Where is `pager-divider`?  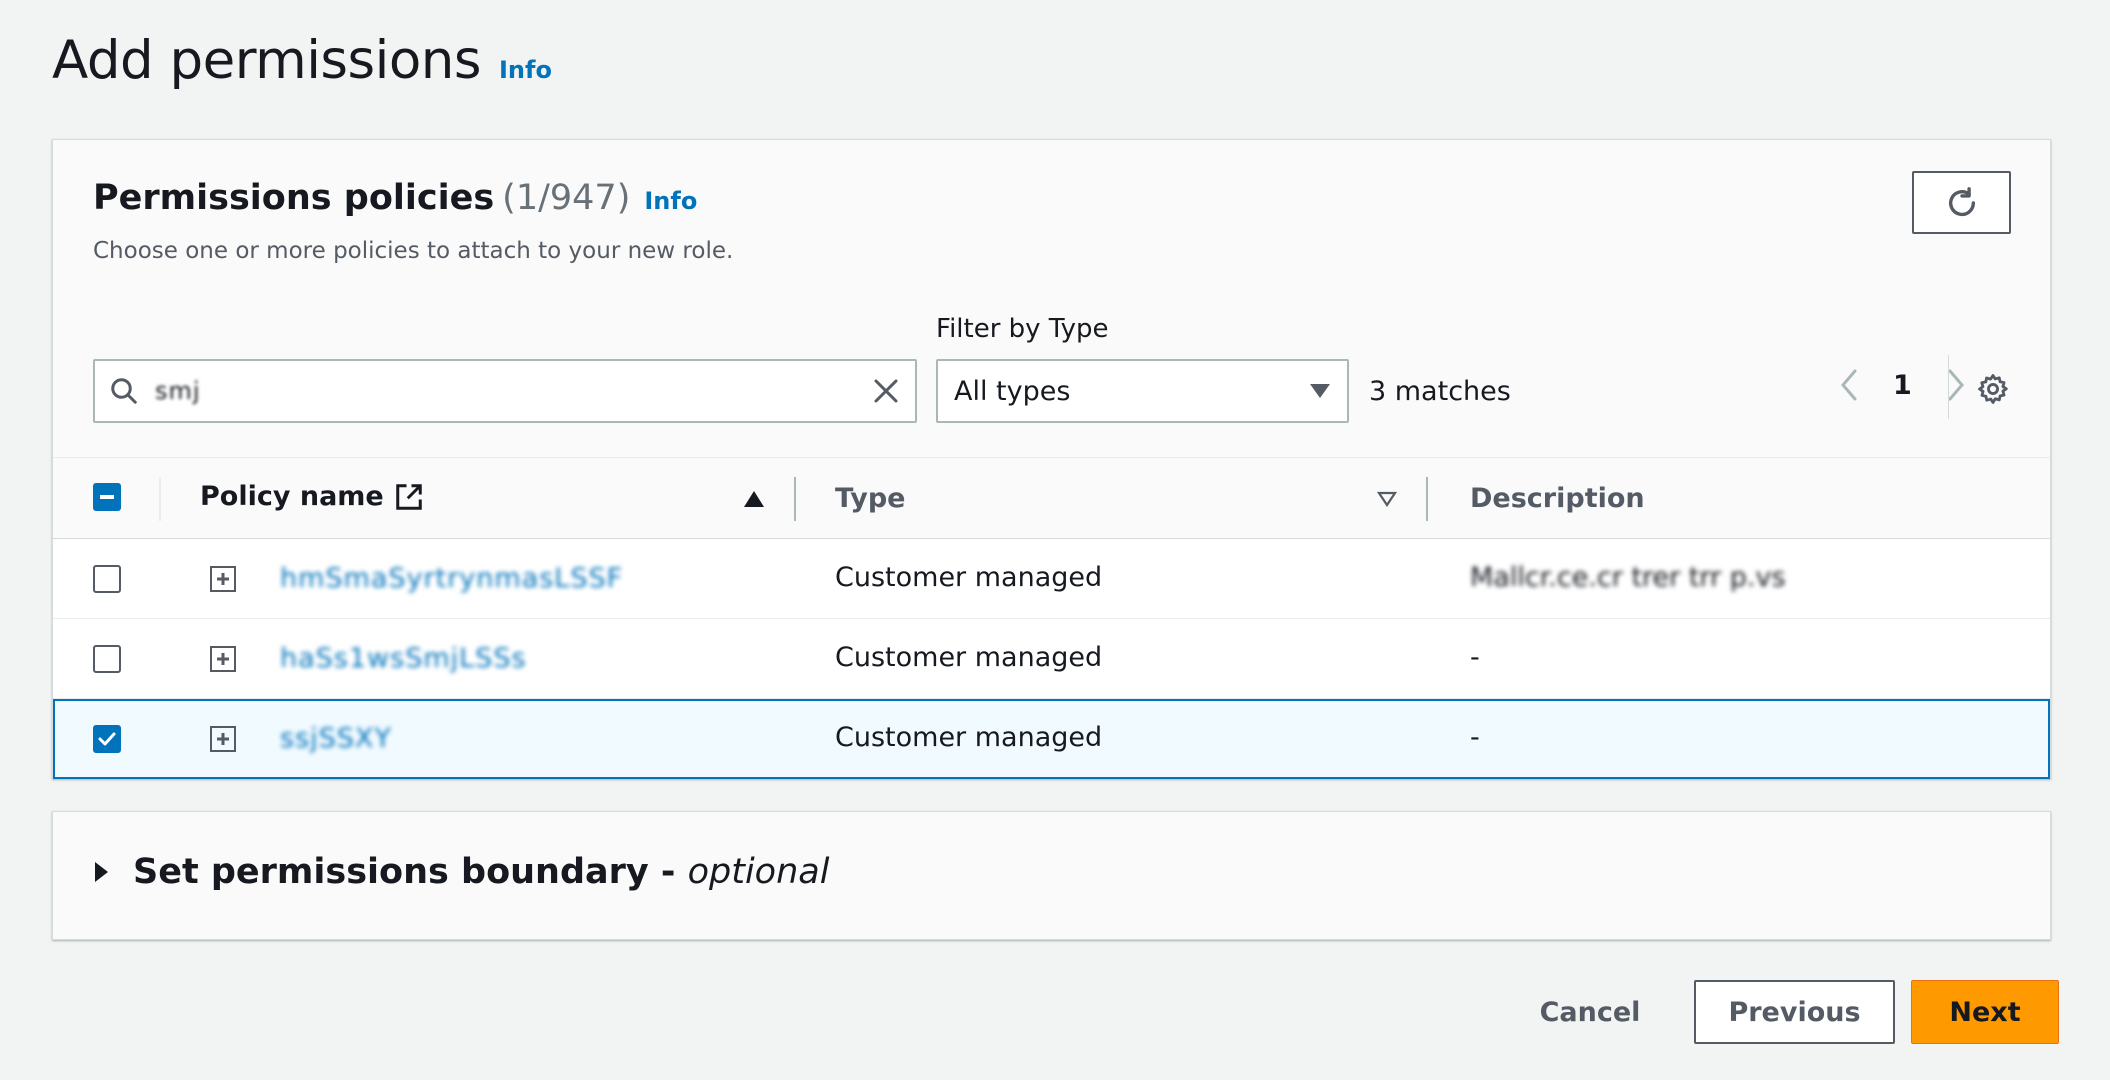 pager-divider is located at coordinates (1948, 387).